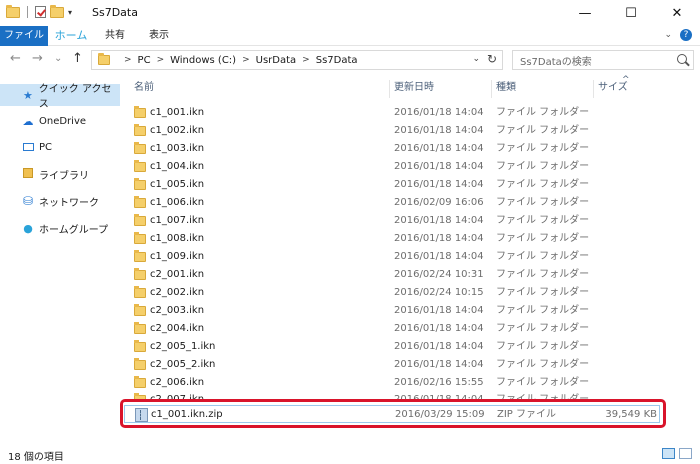  What do you see at coordinates (177, 382) in the screenshot?
I see `file-name: c2_006.ikn` at bounding box center [177, 382].